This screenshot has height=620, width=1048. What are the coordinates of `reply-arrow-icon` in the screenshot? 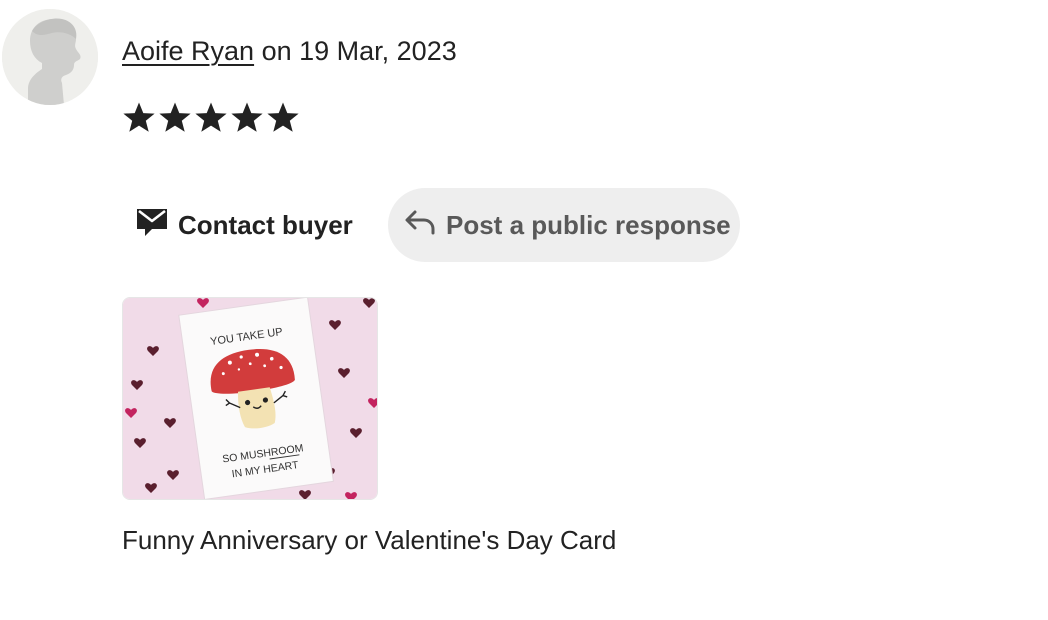 It's located at (420, 225).